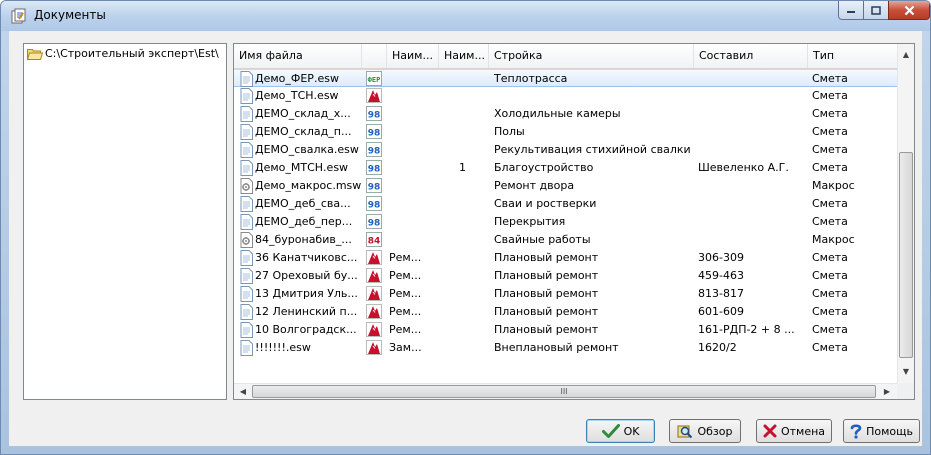 The image size is (931, 455). Describe the element at coordinates (544, 167) in the screenshot. I see `stroyka-cell: Благоустройство` at that location.